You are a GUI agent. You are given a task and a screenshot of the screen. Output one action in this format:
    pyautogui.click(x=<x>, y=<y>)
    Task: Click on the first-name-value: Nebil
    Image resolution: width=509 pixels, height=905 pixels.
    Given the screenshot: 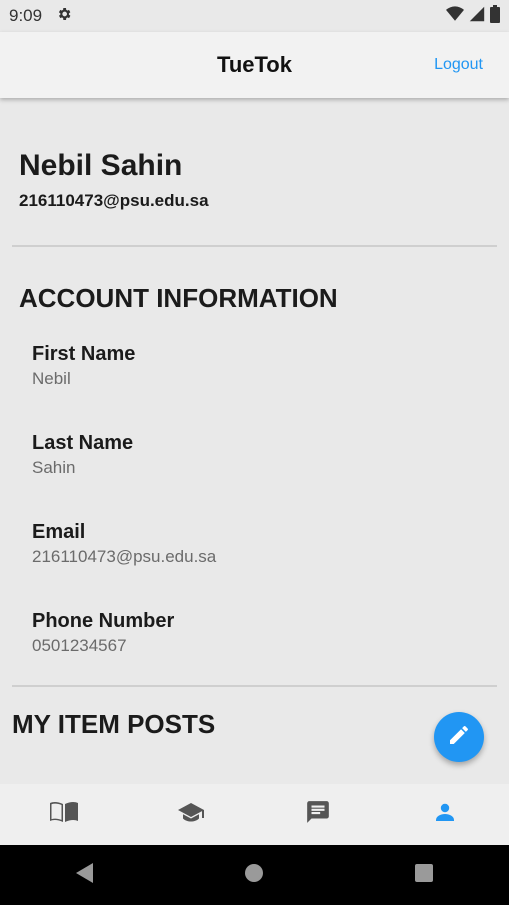 What is the action you would take?
    pyautogui.click(x=51, y=378)
    